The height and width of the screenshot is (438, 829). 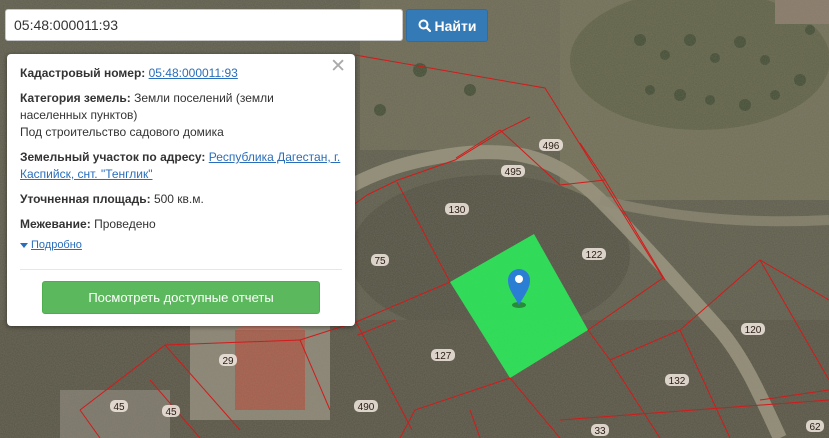 I want to click on parcel-number-label: 120, so click(x=753, y=330).